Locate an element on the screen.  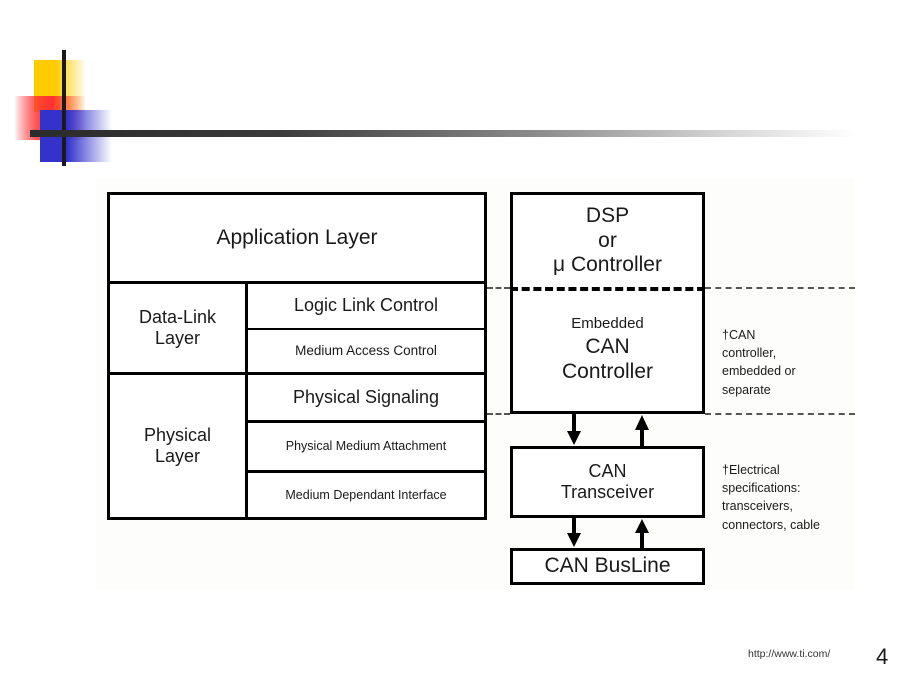
dashed-separator-upper-bold is located at coordinates (607, 289).